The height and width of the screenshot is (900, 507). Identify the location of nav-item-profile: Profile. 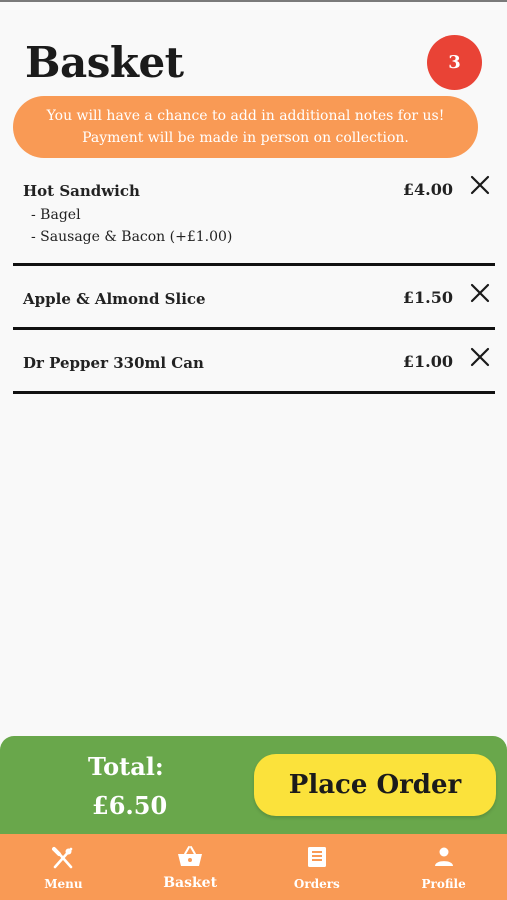
(443, 867).